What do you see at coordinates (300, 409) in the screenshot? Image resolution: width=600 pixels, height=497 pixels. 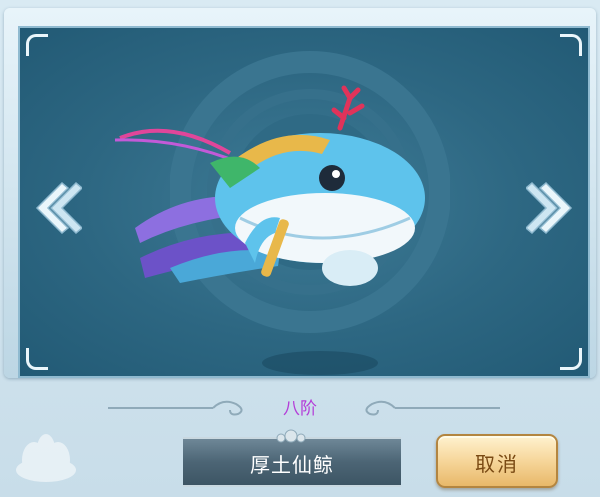 I see `pet-rank-label: 八阶` at bounding box center [300, 409].